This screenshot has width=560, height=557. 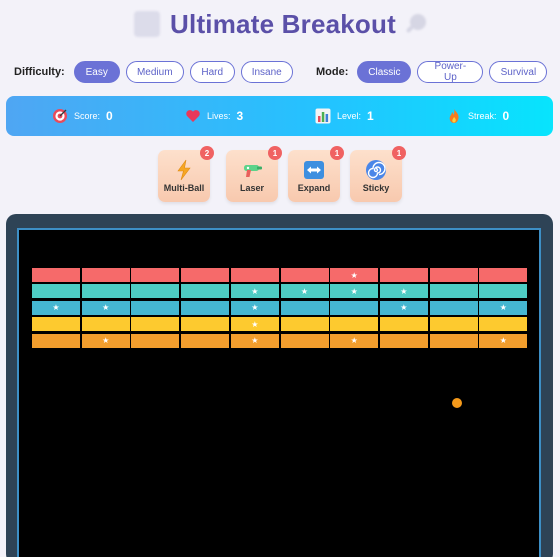 What do you see at coordinates (39, 72) in the screenshot?
I see `difficulty-label: Difficulty:` at bounding box center [39, 72].